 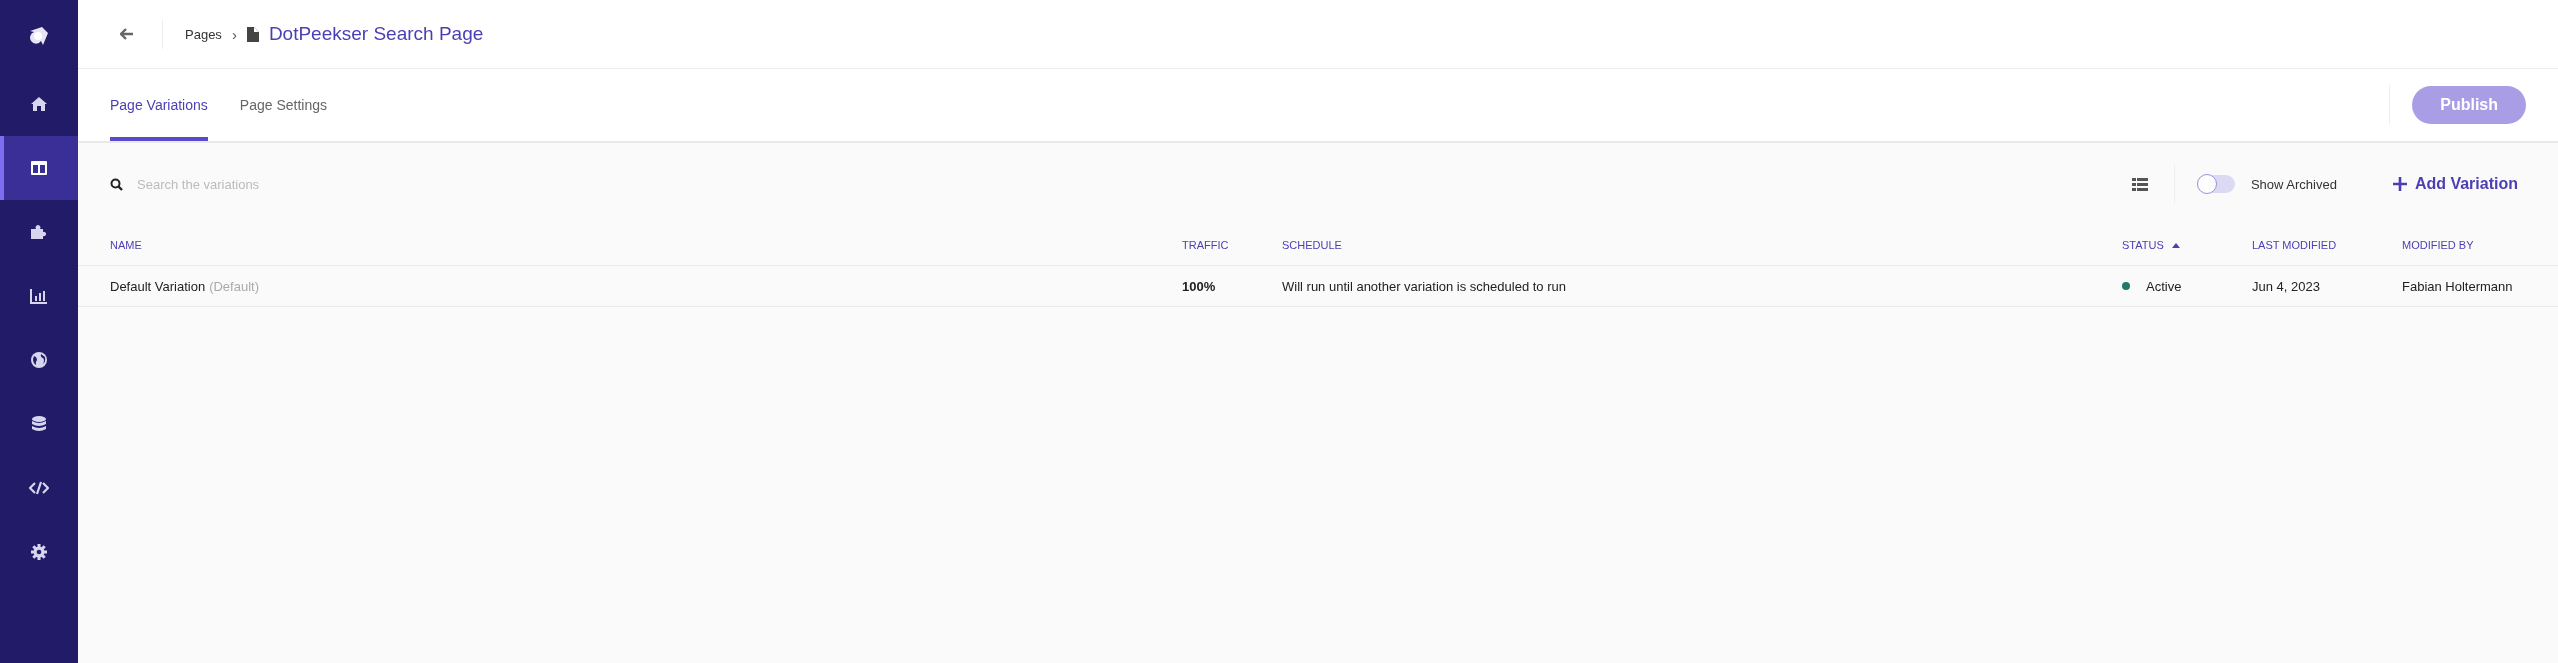 I want to click on code-icon, so click(x=39, y=488).